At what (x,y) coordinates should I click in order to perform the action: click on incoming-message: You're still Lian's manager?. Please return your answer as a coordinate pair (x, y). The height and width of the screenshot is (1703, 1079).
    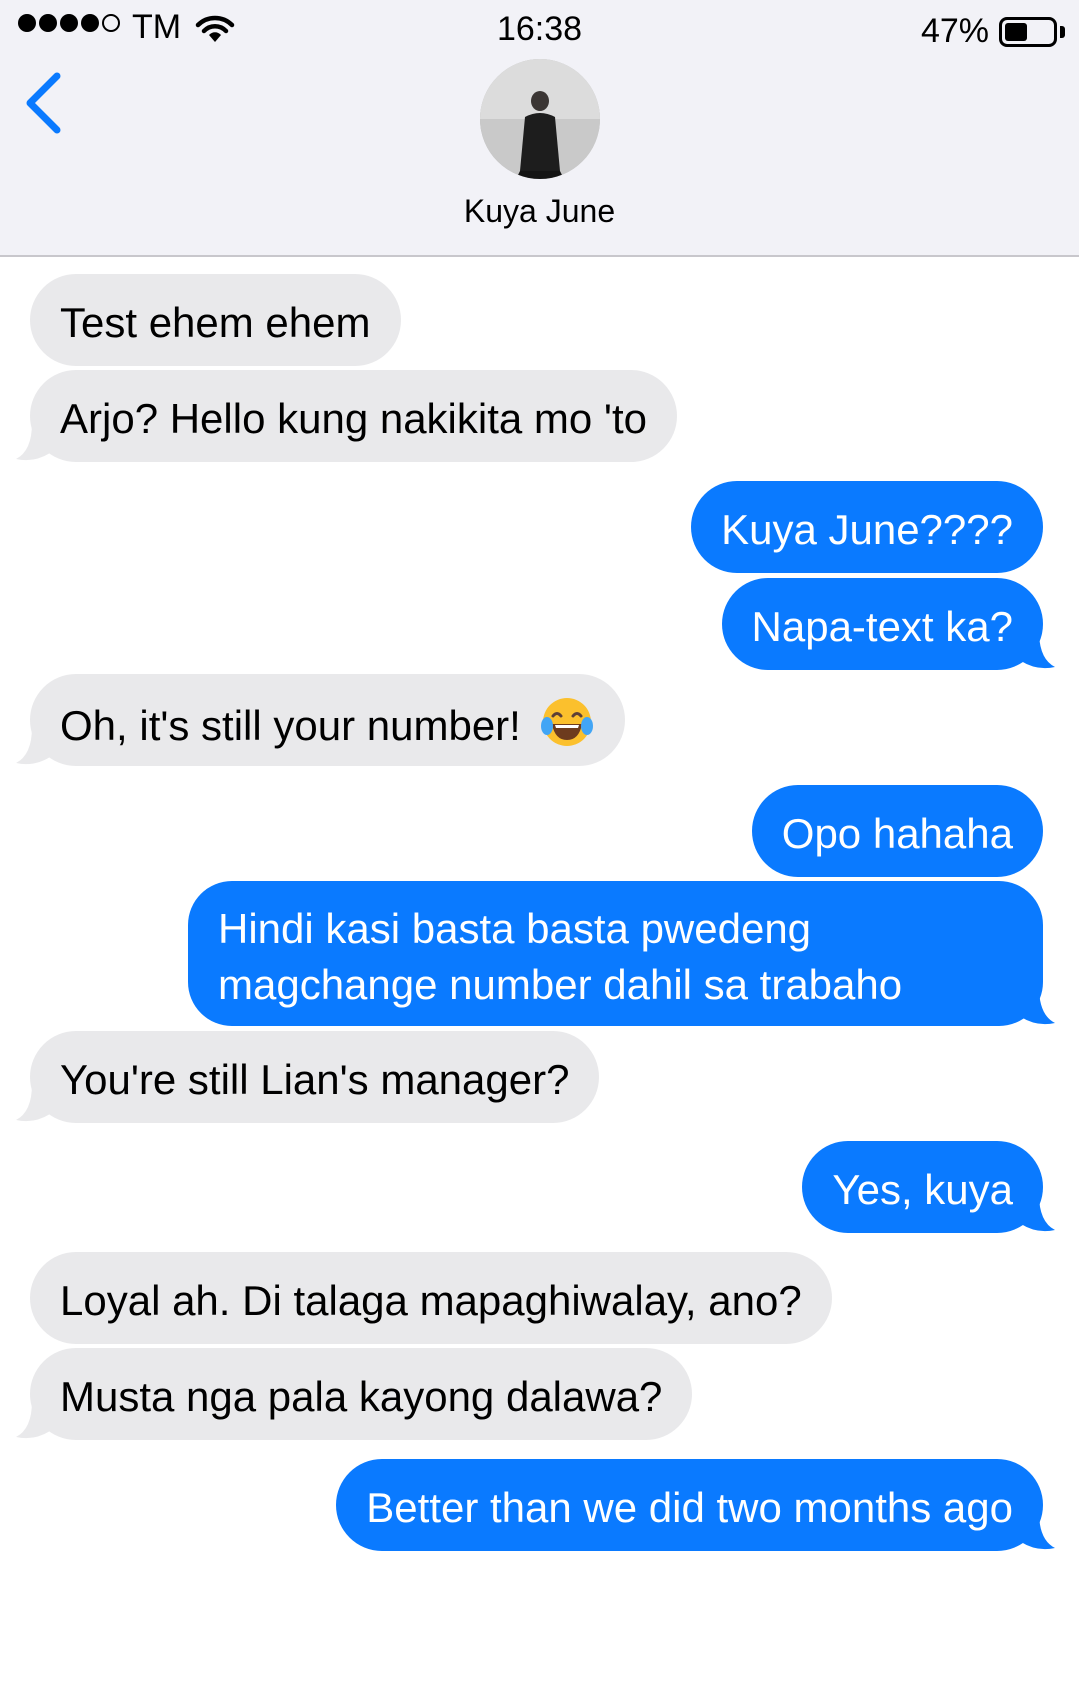
    Looking at the image, I should click on (315, 1077).